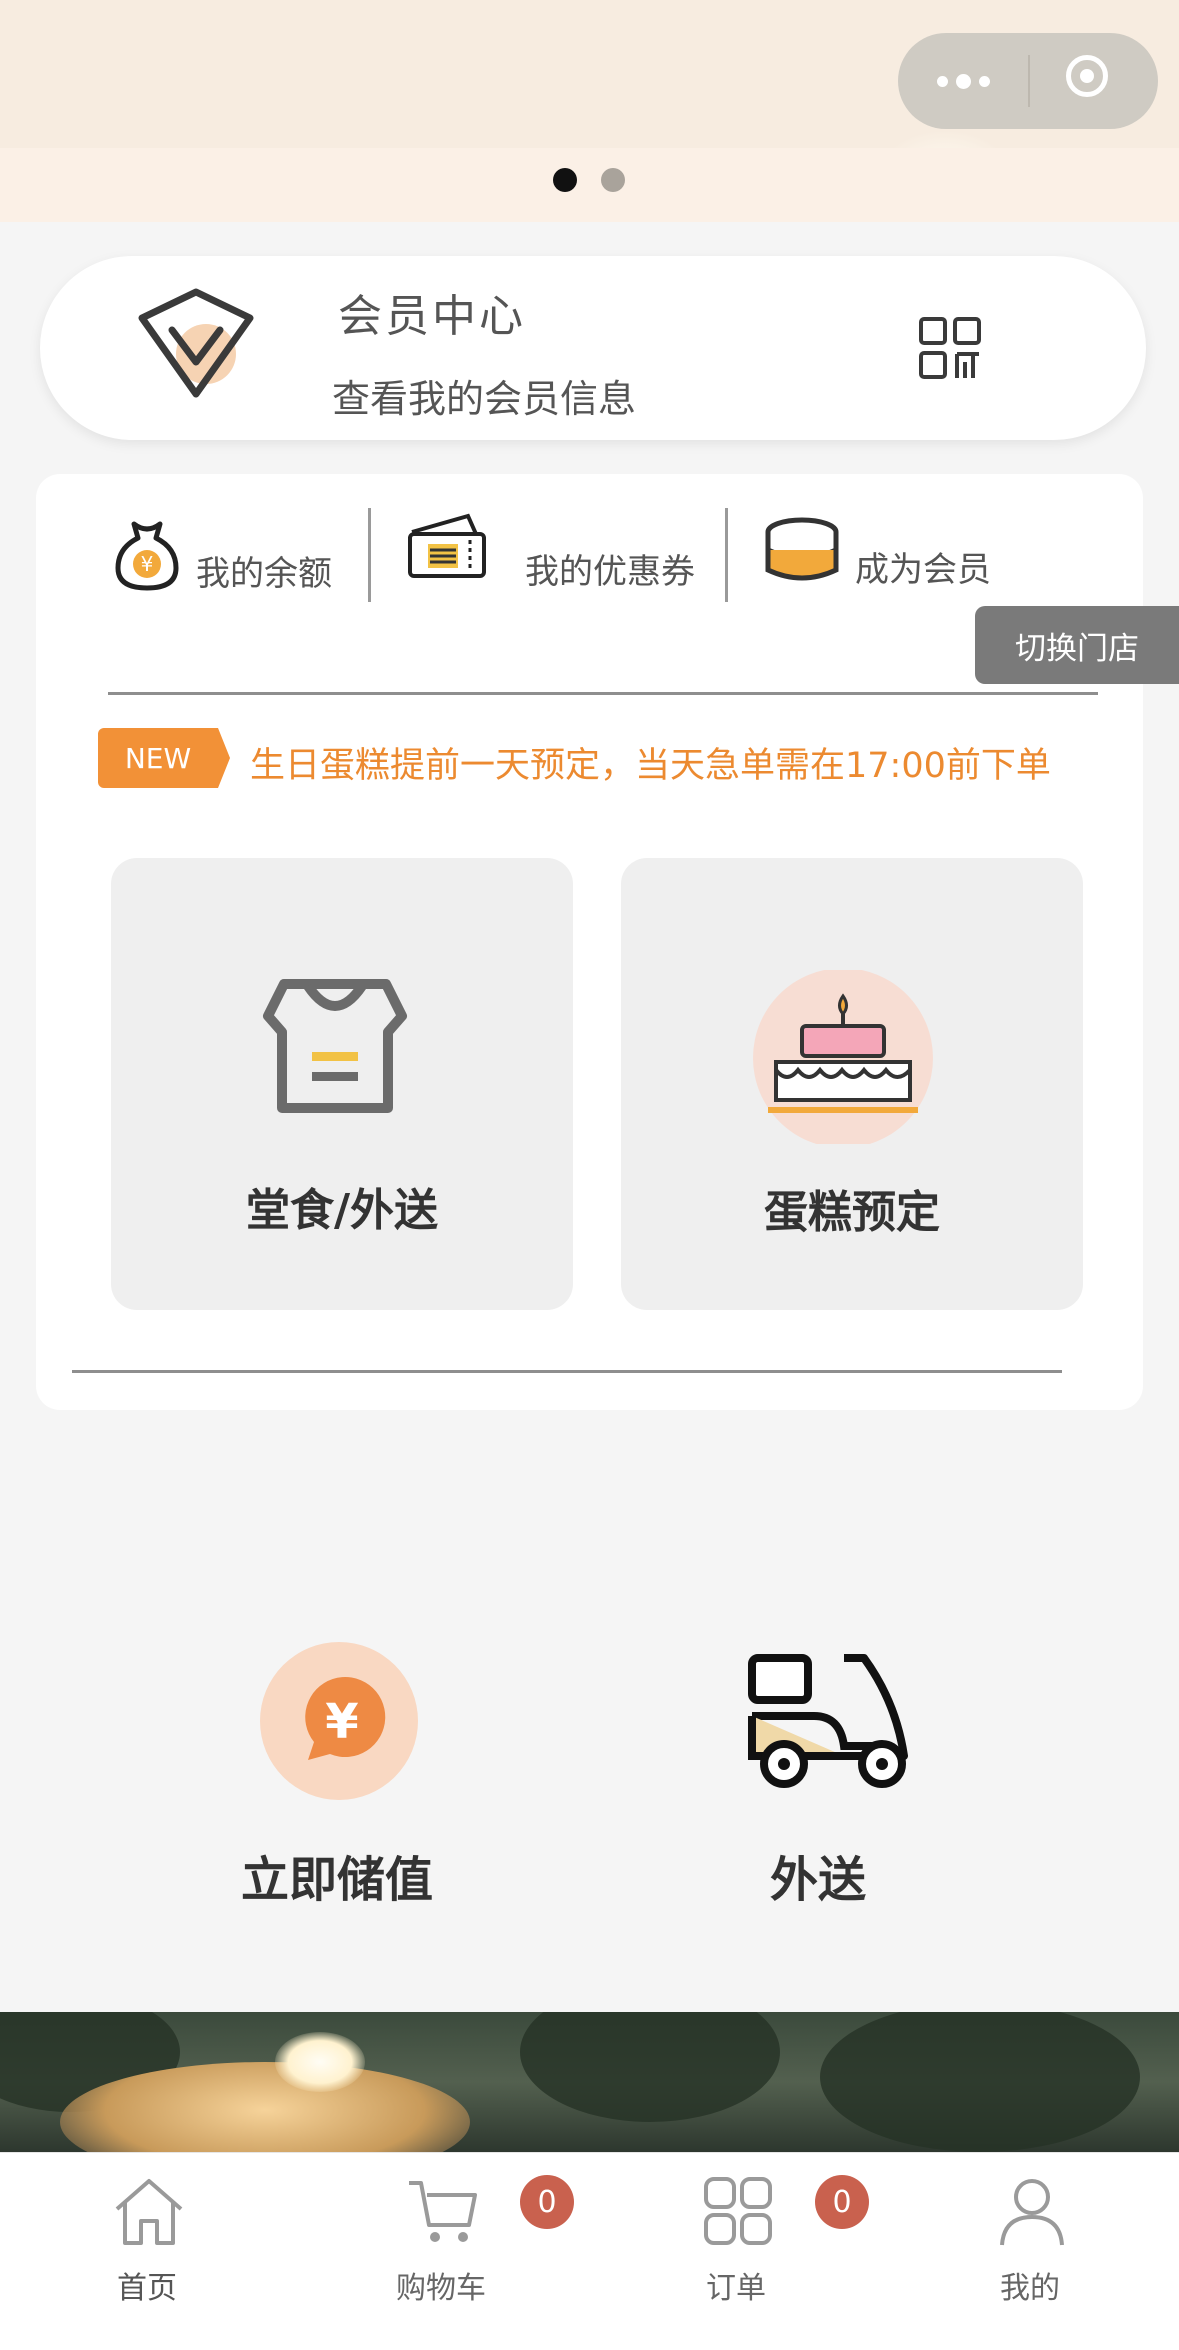 The height and width of the screenshot is (2350, 1179). I want to click on scooter-icon, so click(829, 1723).